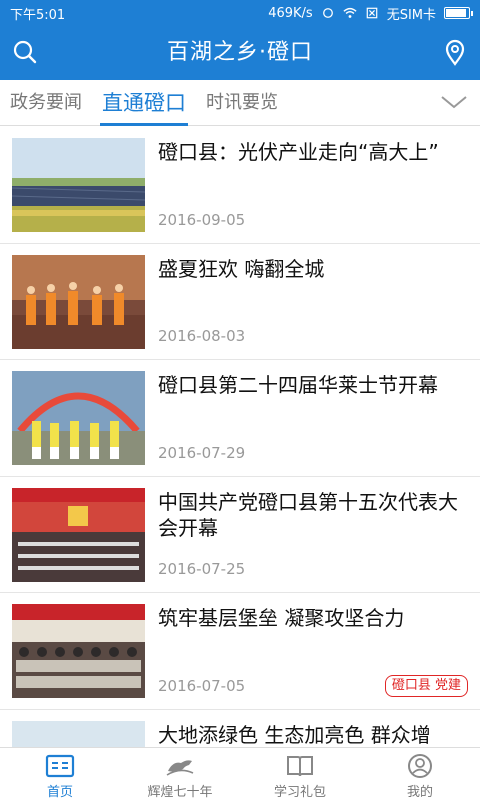 Image resolution: width=480 pixels, height=800 pixels. What do you see at coordinates (299, 792) in the screenshot?
I see `nav-study-label: 学习礼包` at bounding box center [299, 792].